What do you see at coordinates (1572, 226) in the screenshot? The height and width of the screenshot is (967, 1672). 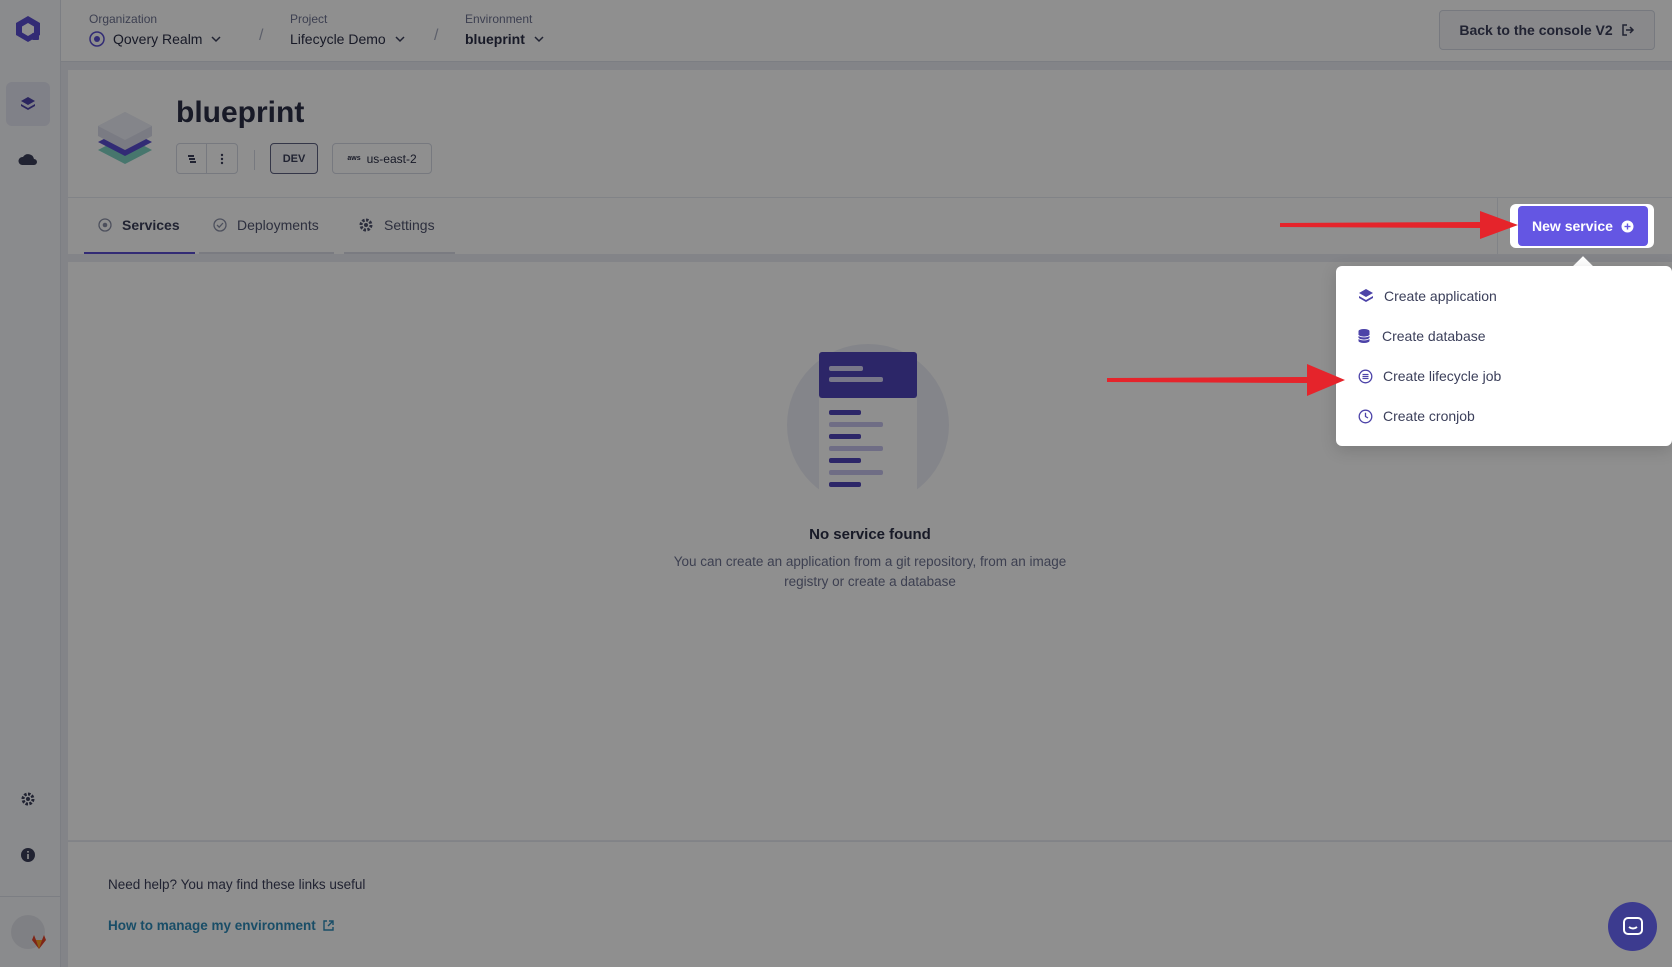 I see `new-service-label: New service` at bounding box center [1572, 226].